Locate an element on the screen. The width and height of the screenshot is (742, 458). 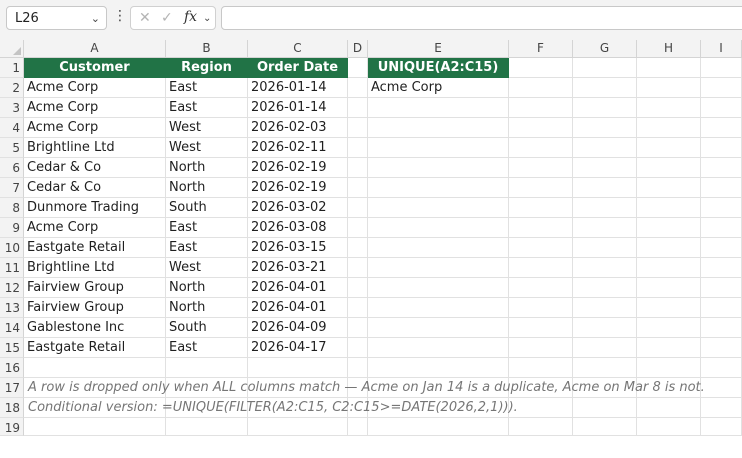
cell-d15 is located at coordinates (358, 348).